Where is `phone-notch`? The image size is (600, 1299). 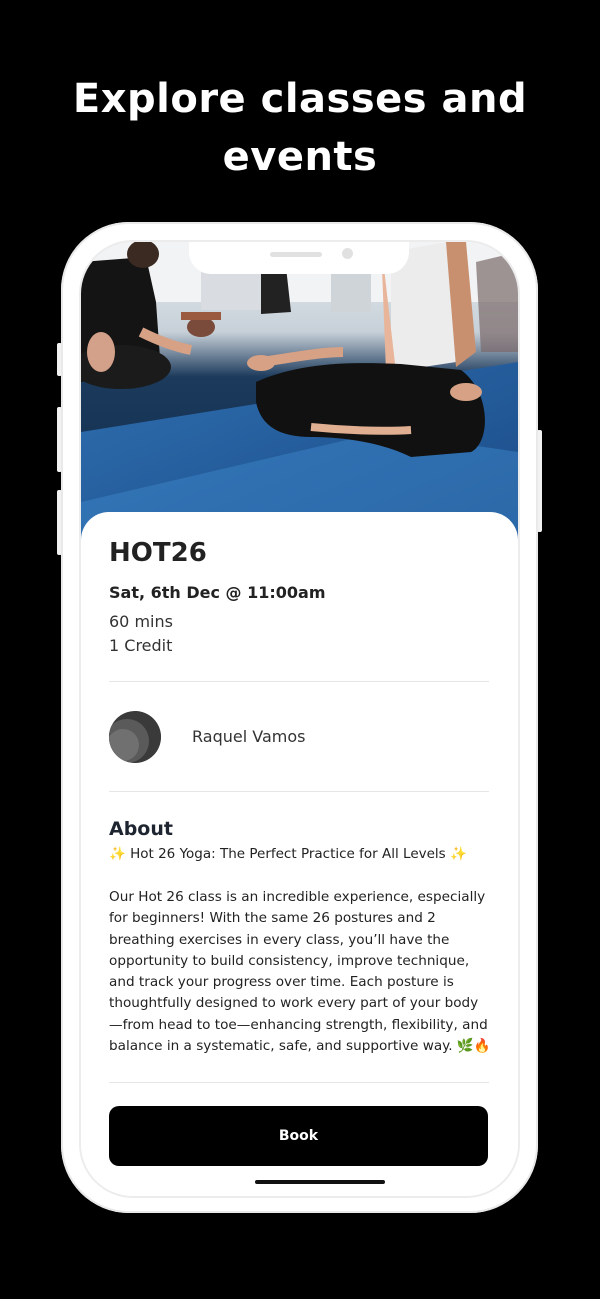
phone-notch is located at coordinates (299, 258).